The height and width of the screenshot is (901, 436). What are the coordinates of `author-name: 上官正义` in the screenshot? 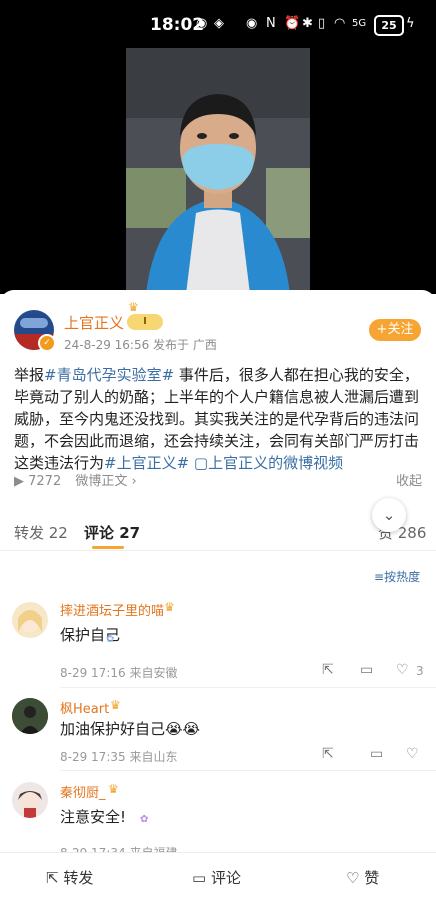 It's located at (94, 322).